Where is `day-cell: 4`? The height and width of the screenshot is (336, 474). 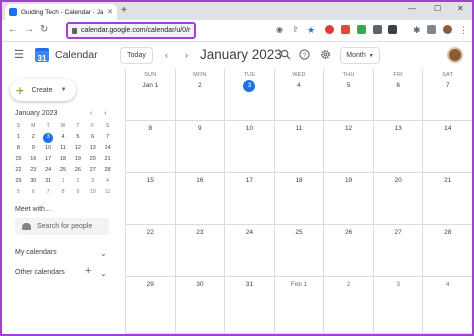
day-cell: 4 is located at coordinates (447, 305).